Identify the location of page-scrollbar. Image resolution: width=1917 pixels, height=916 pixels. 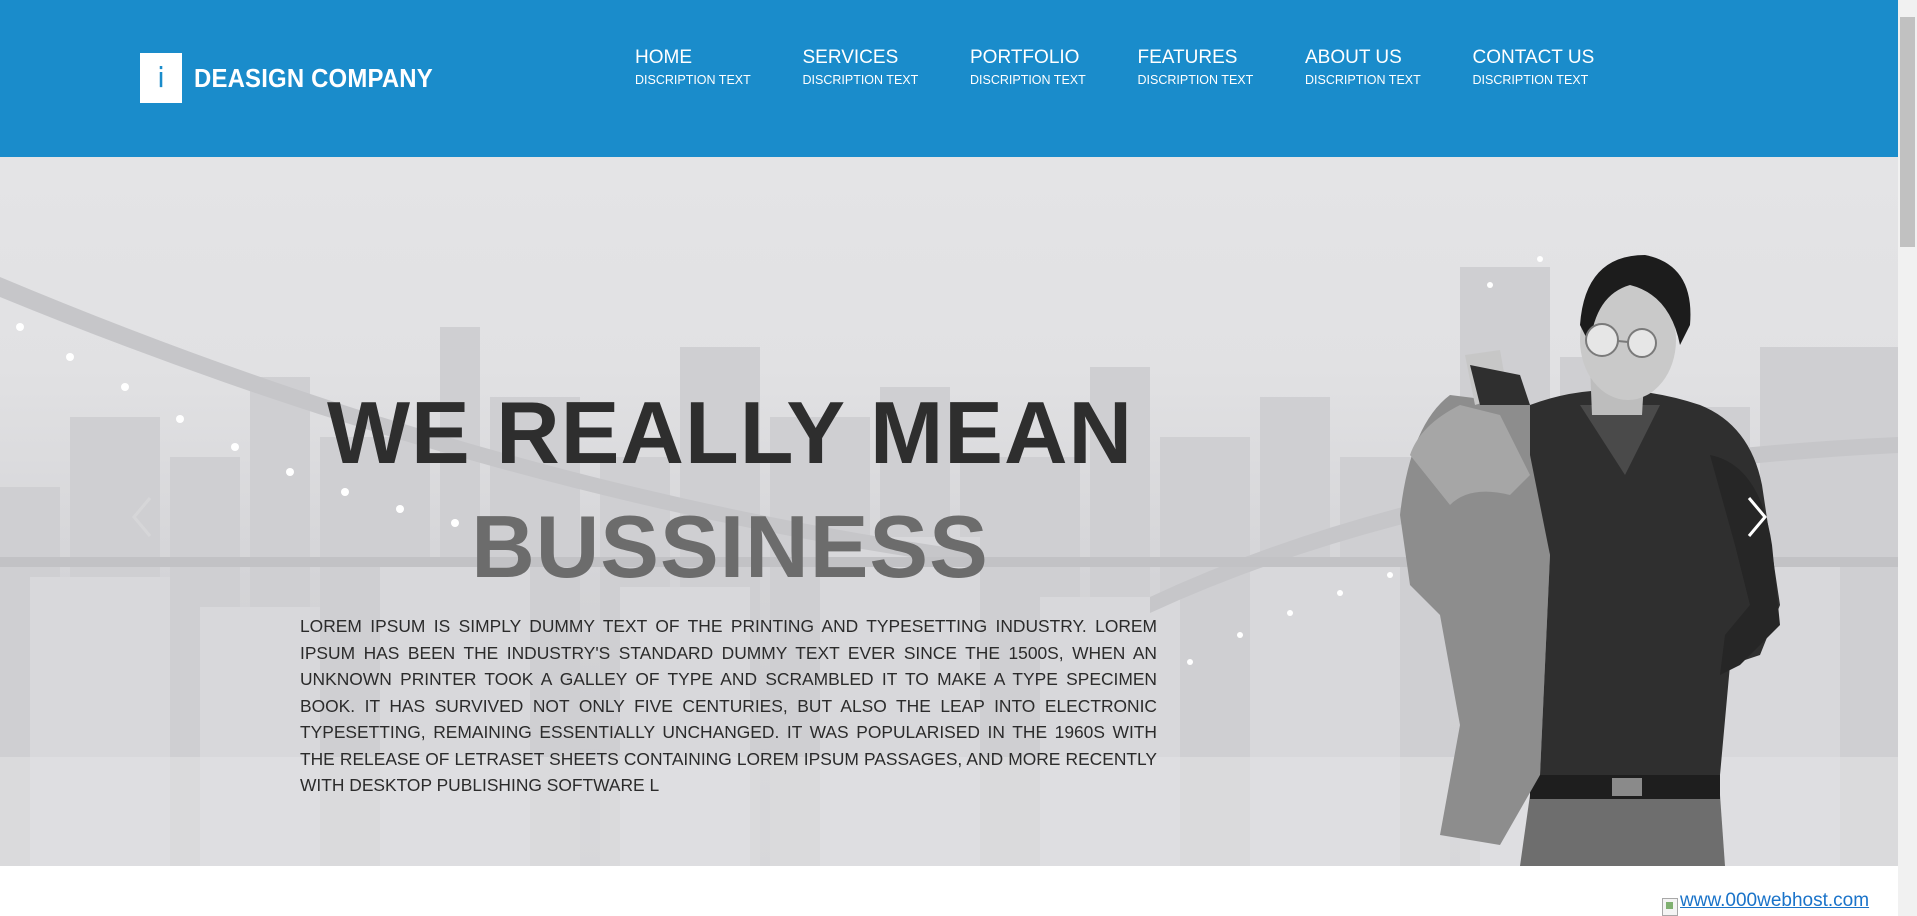
(1907, 458).